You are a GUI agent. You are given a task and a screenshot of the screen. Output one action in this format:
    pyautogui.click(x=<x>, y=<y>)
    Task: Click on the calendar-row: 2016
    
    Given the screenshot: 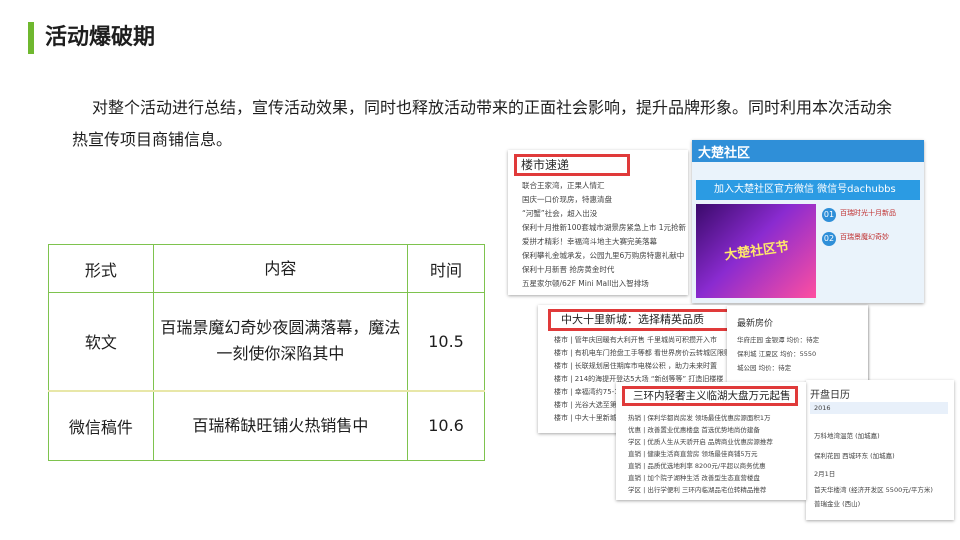 What is the action you would take?
    pyautogui.click(x=822, y=408)
    